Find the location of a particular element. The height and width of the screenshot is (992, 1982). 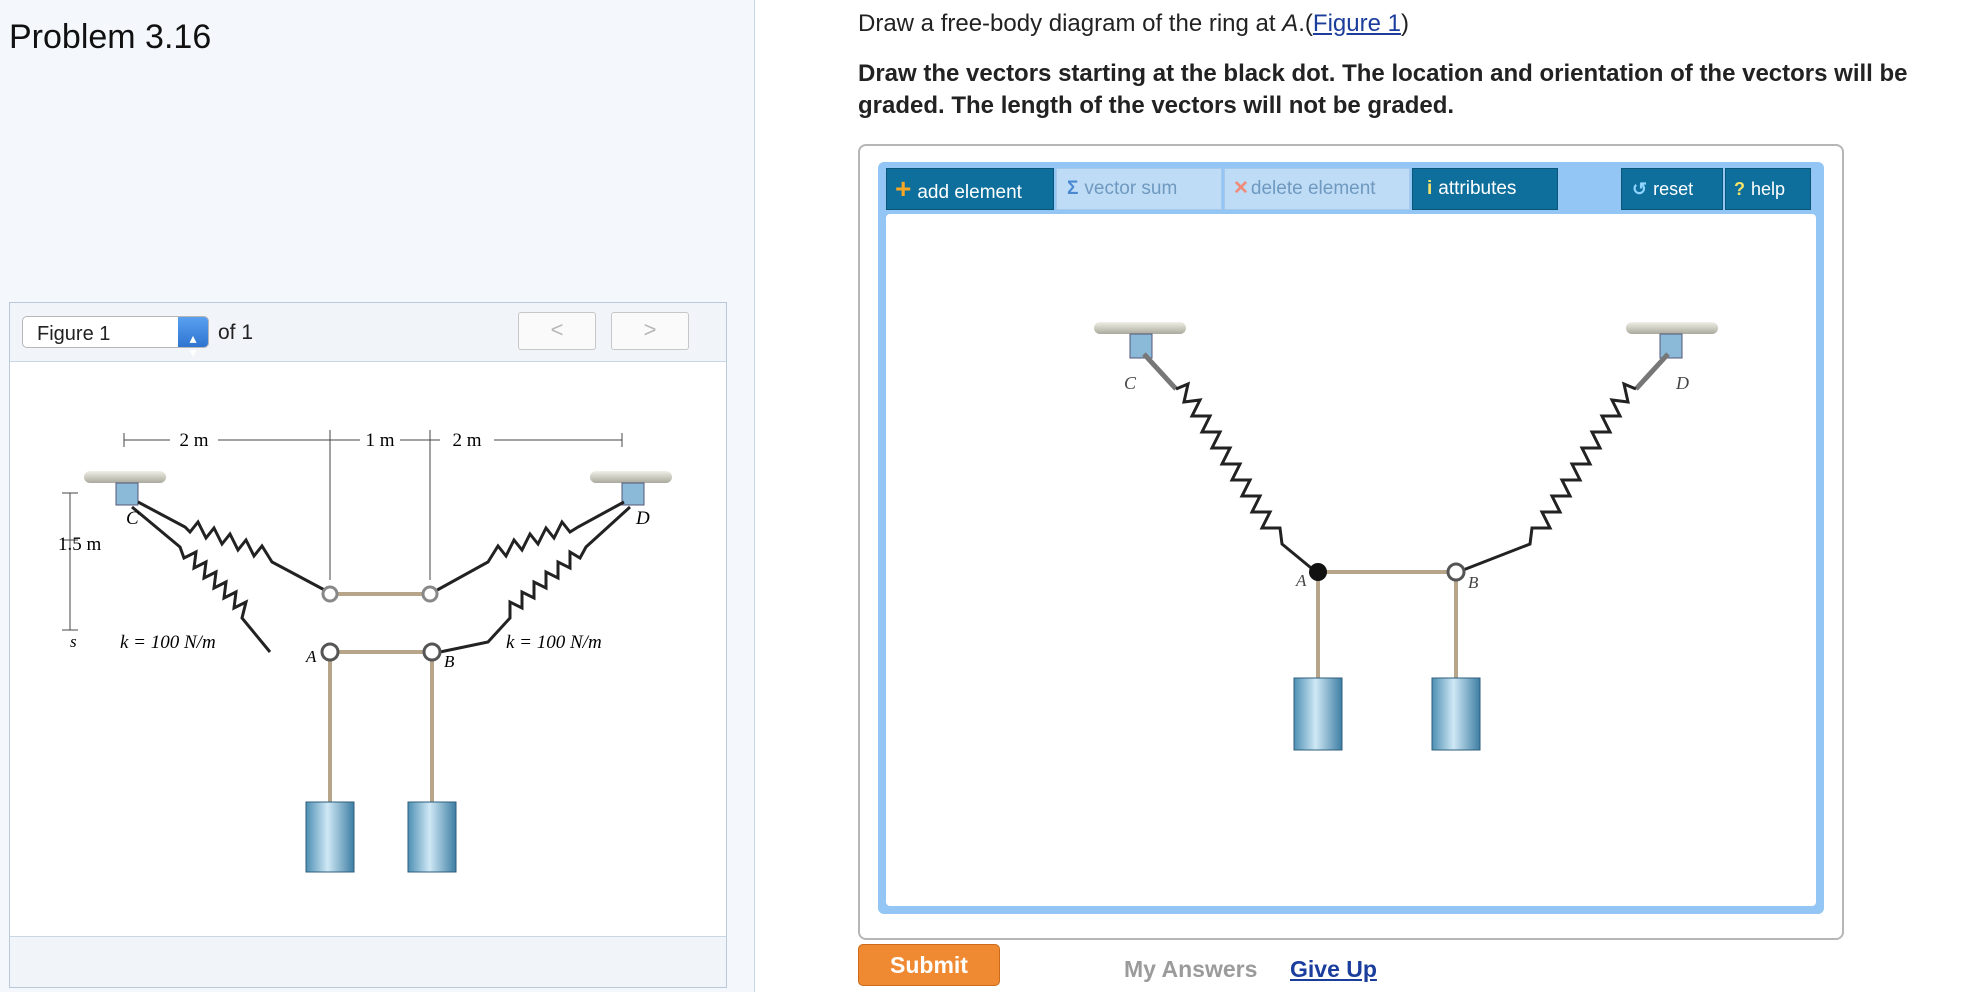

ceiling-right is located at coordinates (631, 477).